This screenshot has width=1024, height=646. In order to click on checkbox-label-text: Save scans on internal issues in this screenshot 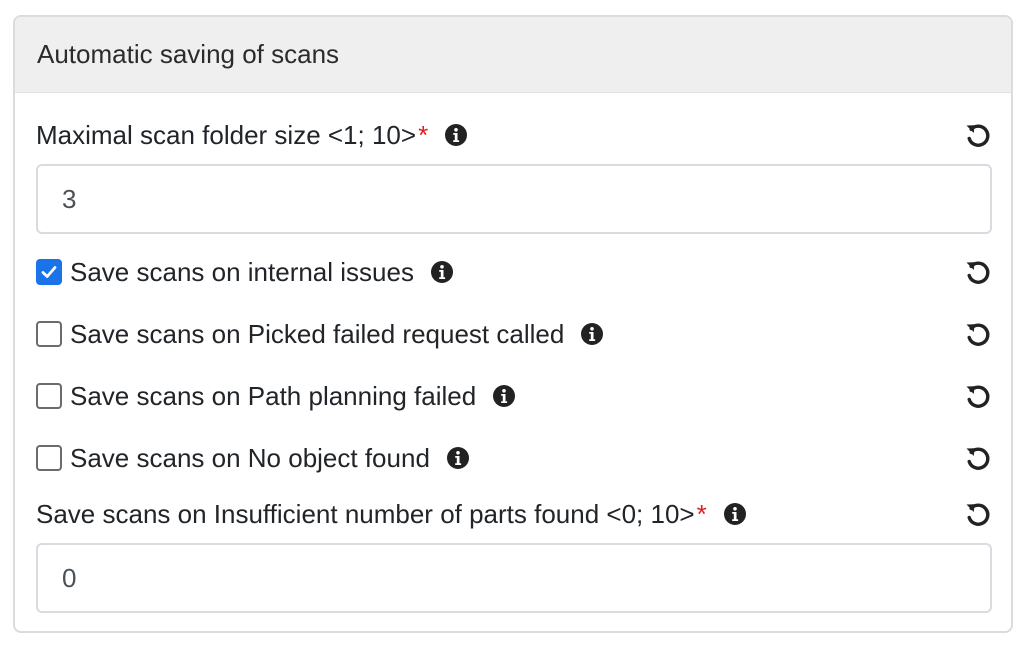, I will do `click(242, 271)`.